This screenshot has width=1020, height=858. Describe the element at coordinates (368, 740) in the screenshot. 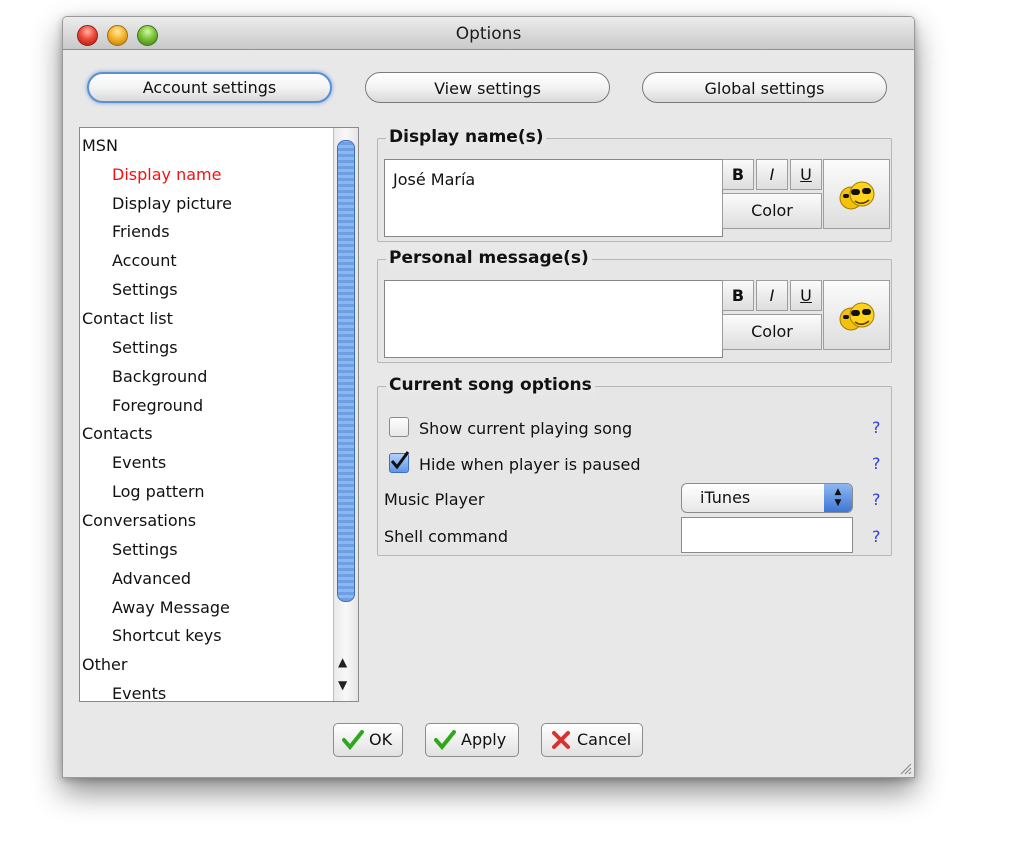

I see `ok-button: OK` at that location.